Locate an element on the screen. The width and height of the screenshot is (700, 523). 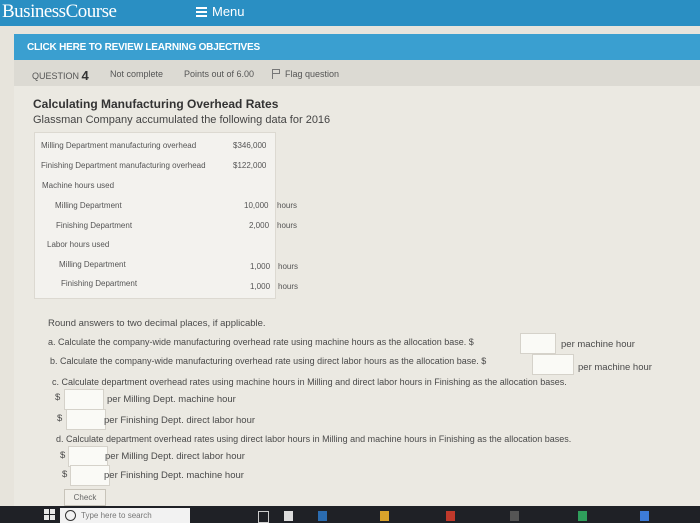
answer-c2-input is located at coordinates (86, 419).